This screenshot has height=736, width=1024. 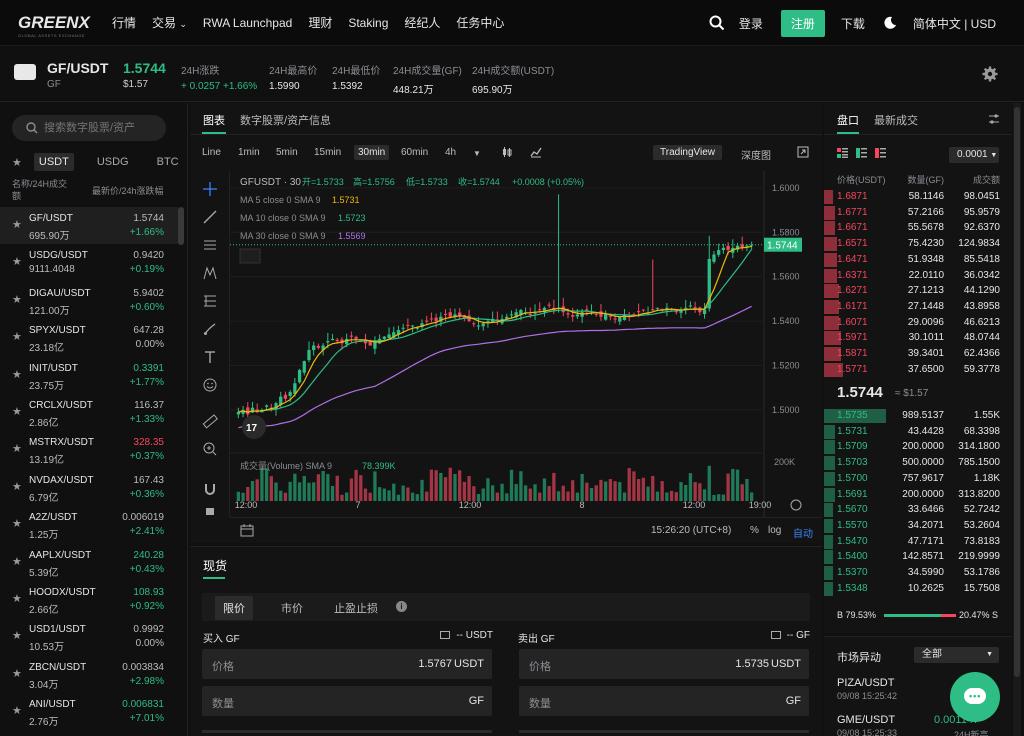 What do you see at coordinates (880, 153) in the screenshot?
I see `view-asks-icon` at bounding box center [880, 153].